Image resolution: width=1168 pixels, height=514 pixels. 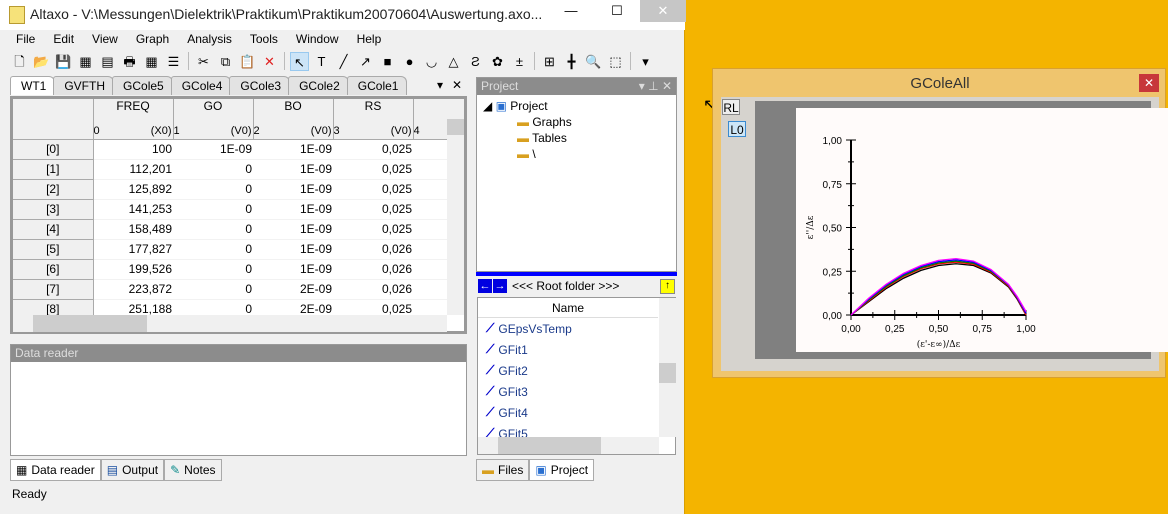 What do you see at coordinates (293, 112) in the screenshot?
I see `column-header: BO` at bounding box center [293, 112].